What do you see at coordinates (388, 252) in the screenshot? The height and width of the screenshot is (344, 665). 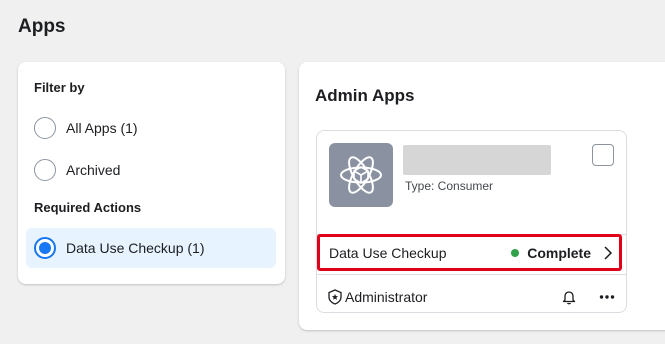 I see `data-use-checkup-label: Data Use Checkup` at bounding box center [388, 252].